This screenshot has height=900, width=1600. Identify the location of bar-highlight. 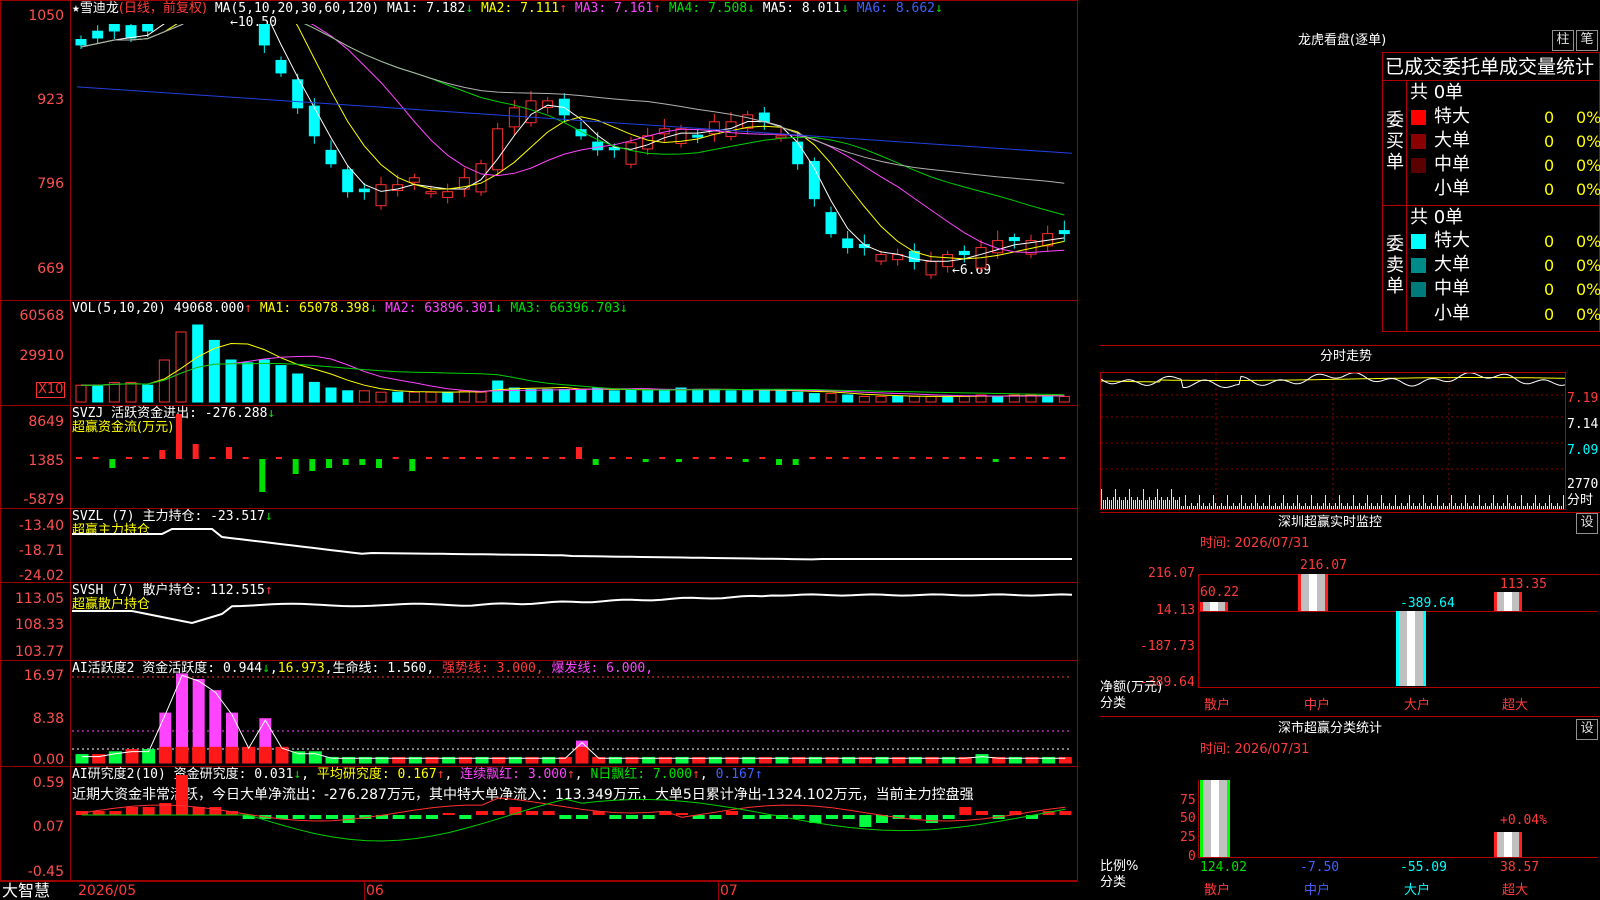
(1215, 818).